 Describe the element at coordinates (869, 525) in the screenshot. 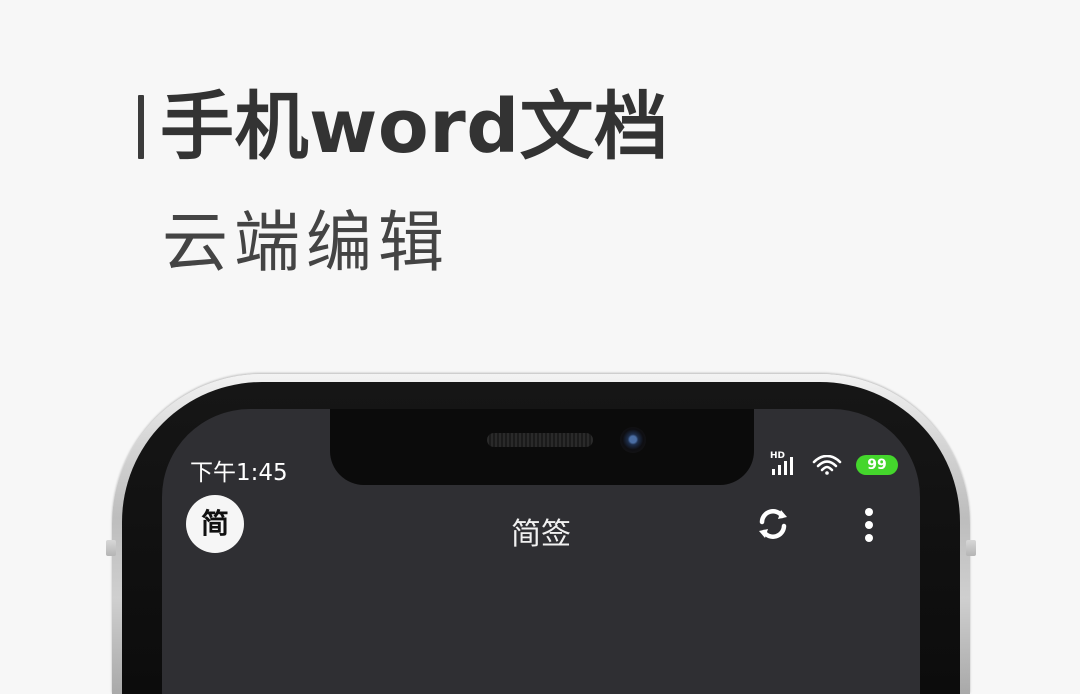

I see `more-vertical-icon` at that location.